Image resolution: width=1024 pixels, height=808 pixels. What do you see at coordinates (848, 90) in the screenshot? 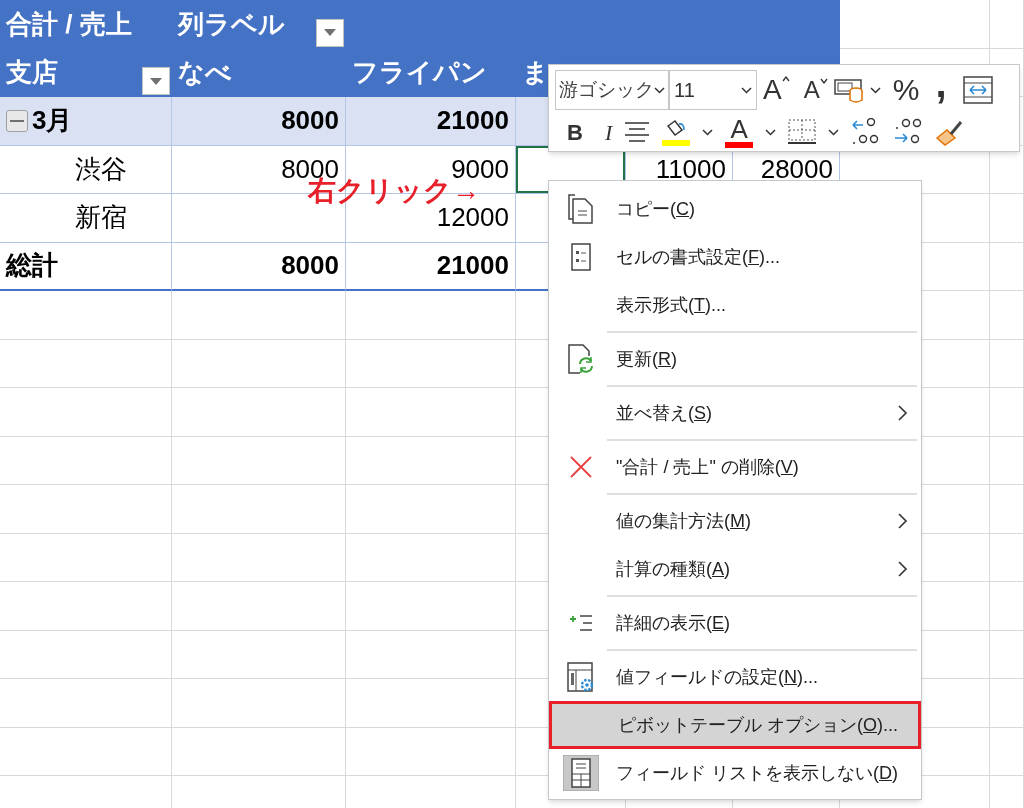
I see `table-style-icon` at bounding box center [848, 90].